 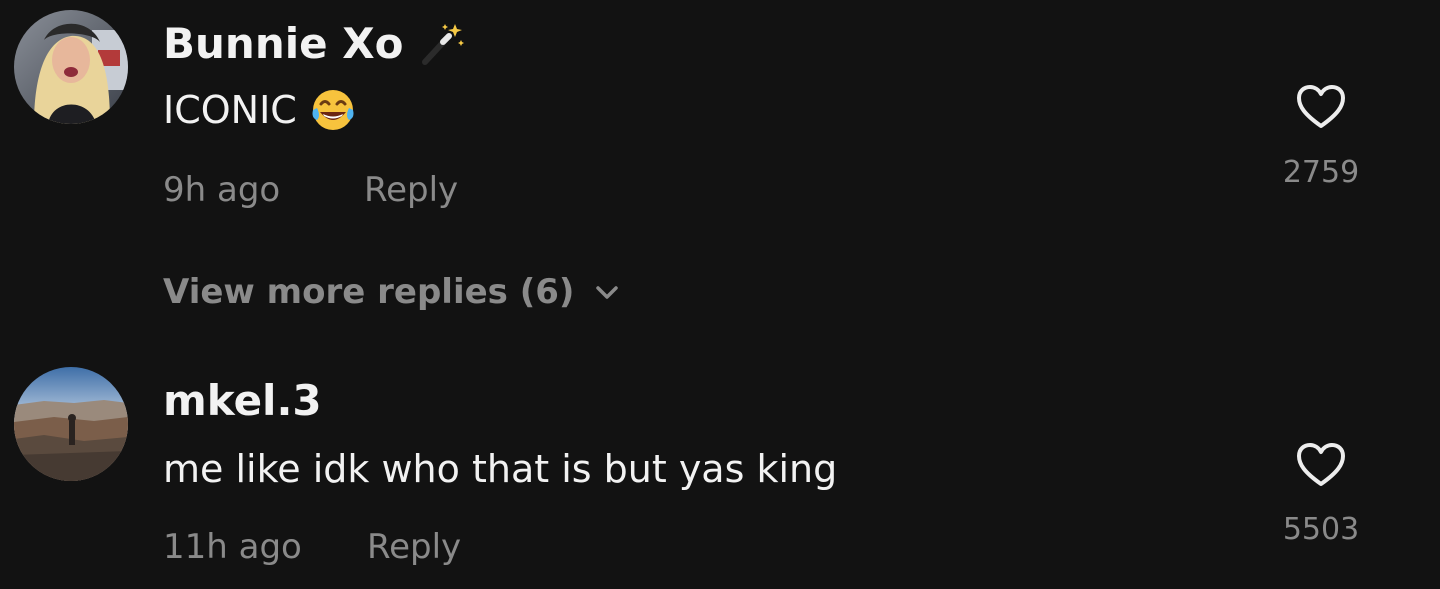 I want to click on comment-text: ICONIC, so click(x=260, y=110).